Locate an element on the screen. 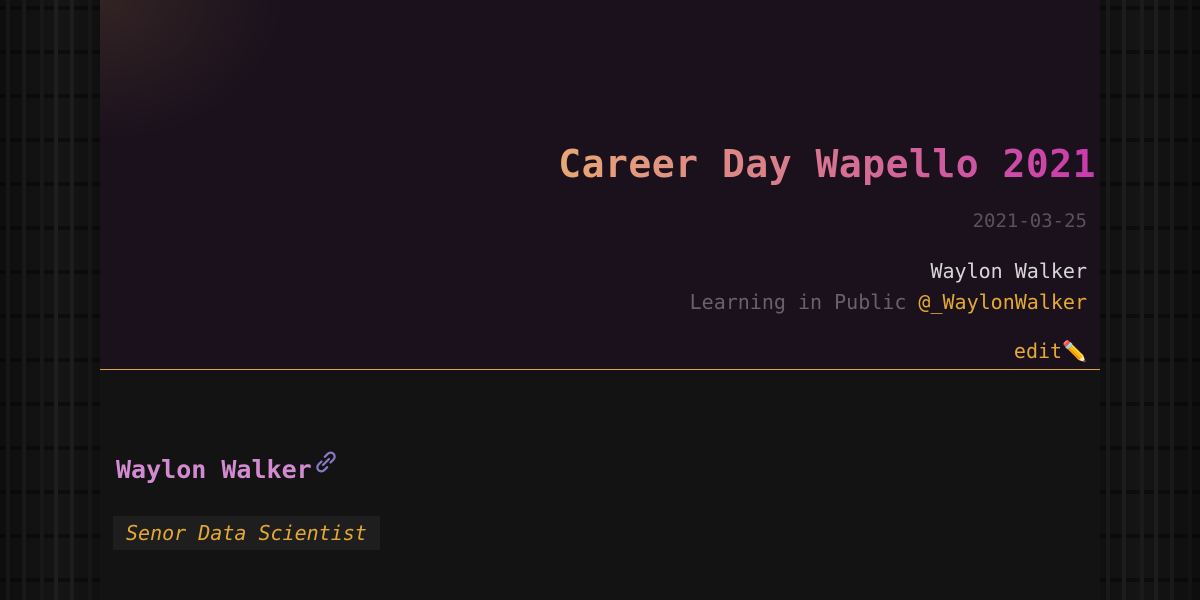 Image resolution: width=1200 pixels, height=600 pixels. left-background-shade is located at coordinates (50, 300).